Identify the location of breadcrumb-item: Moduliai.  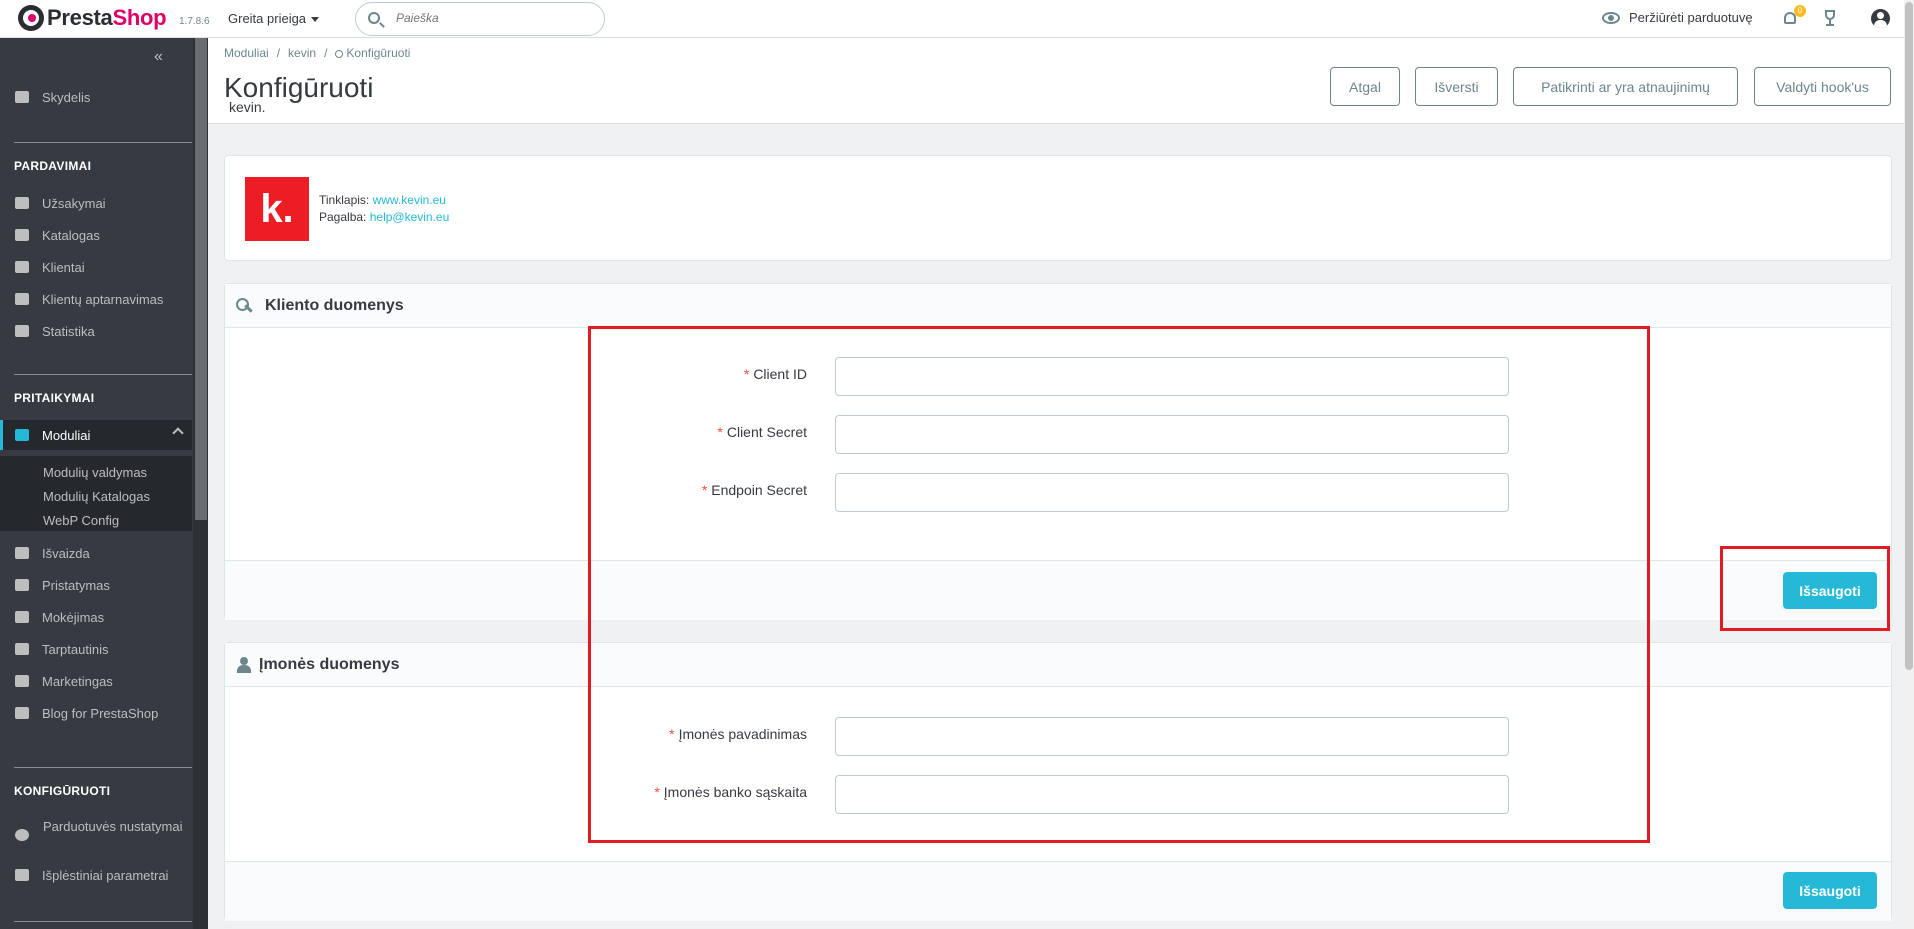
(246, 53).